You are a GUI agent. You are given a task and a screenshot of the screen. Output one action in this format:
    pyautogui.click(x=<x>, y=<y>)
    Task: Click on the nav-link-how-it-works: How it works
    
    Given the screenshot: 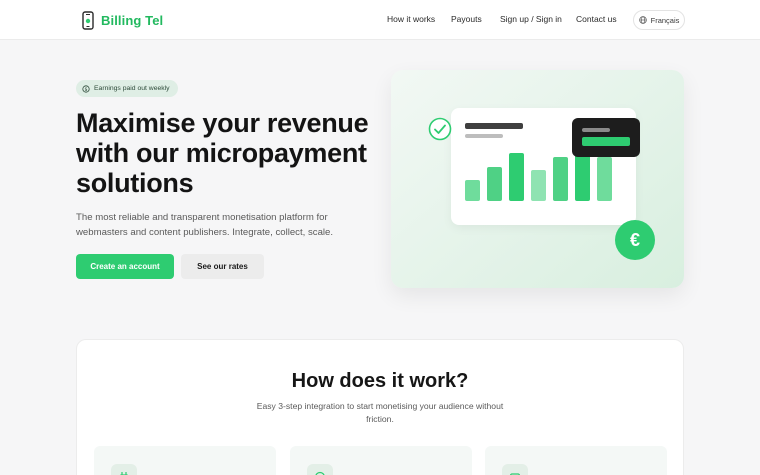 What is the action you would take?
    pyautogui.click(x=411, y=19)
    